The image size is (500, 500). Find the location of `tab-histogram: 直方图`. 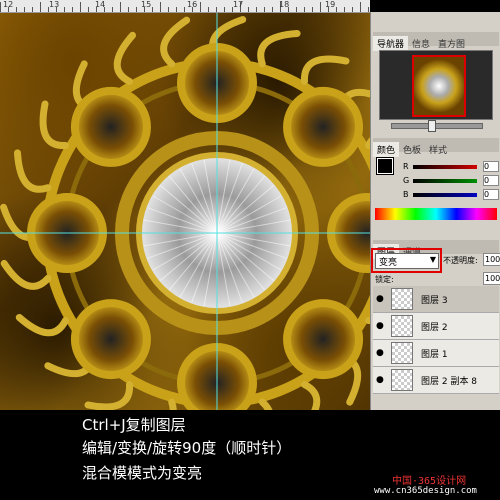

tab-histogram: 直方图 is located at coordinates (451, 43).